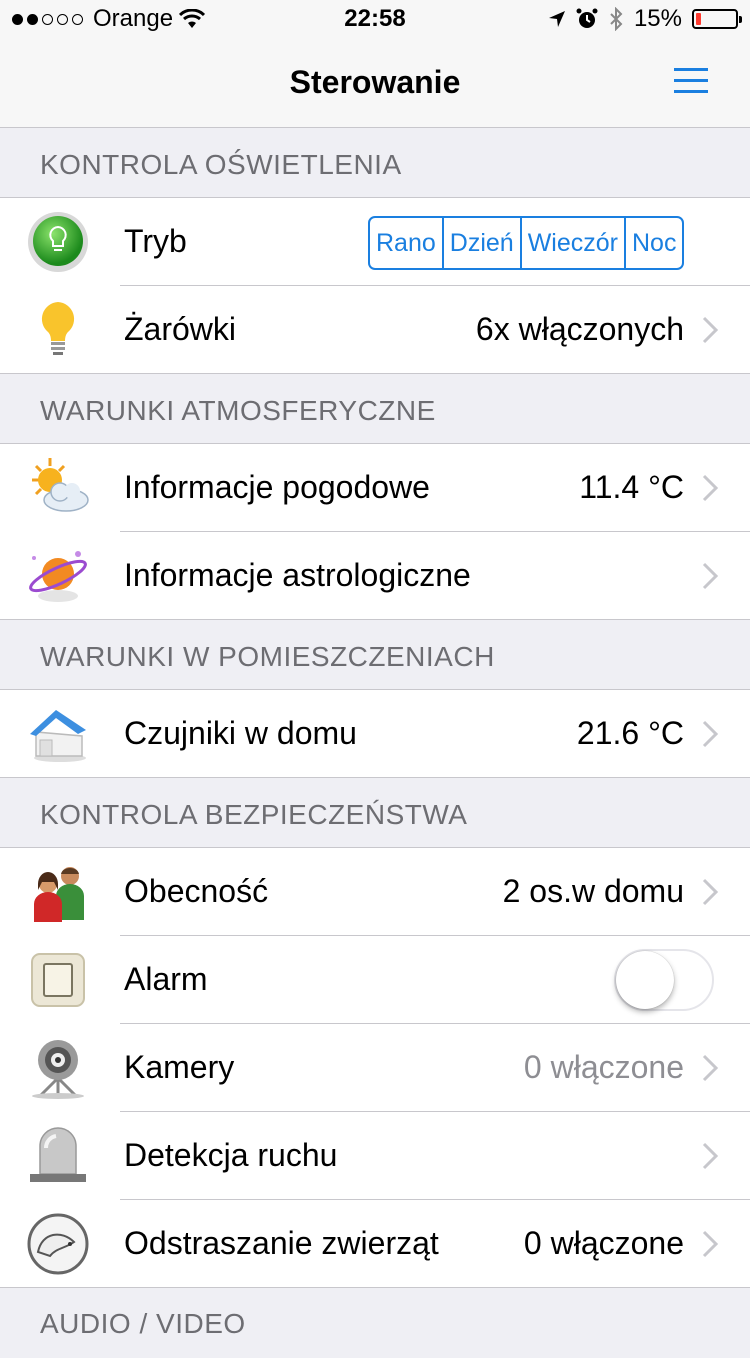 This screenshot has width=750, height=1358. What do you see at coordinates (480, 243) in the screenshot?
I see `mode-option-dzien: Dzień` at bounding box center [480, 243].